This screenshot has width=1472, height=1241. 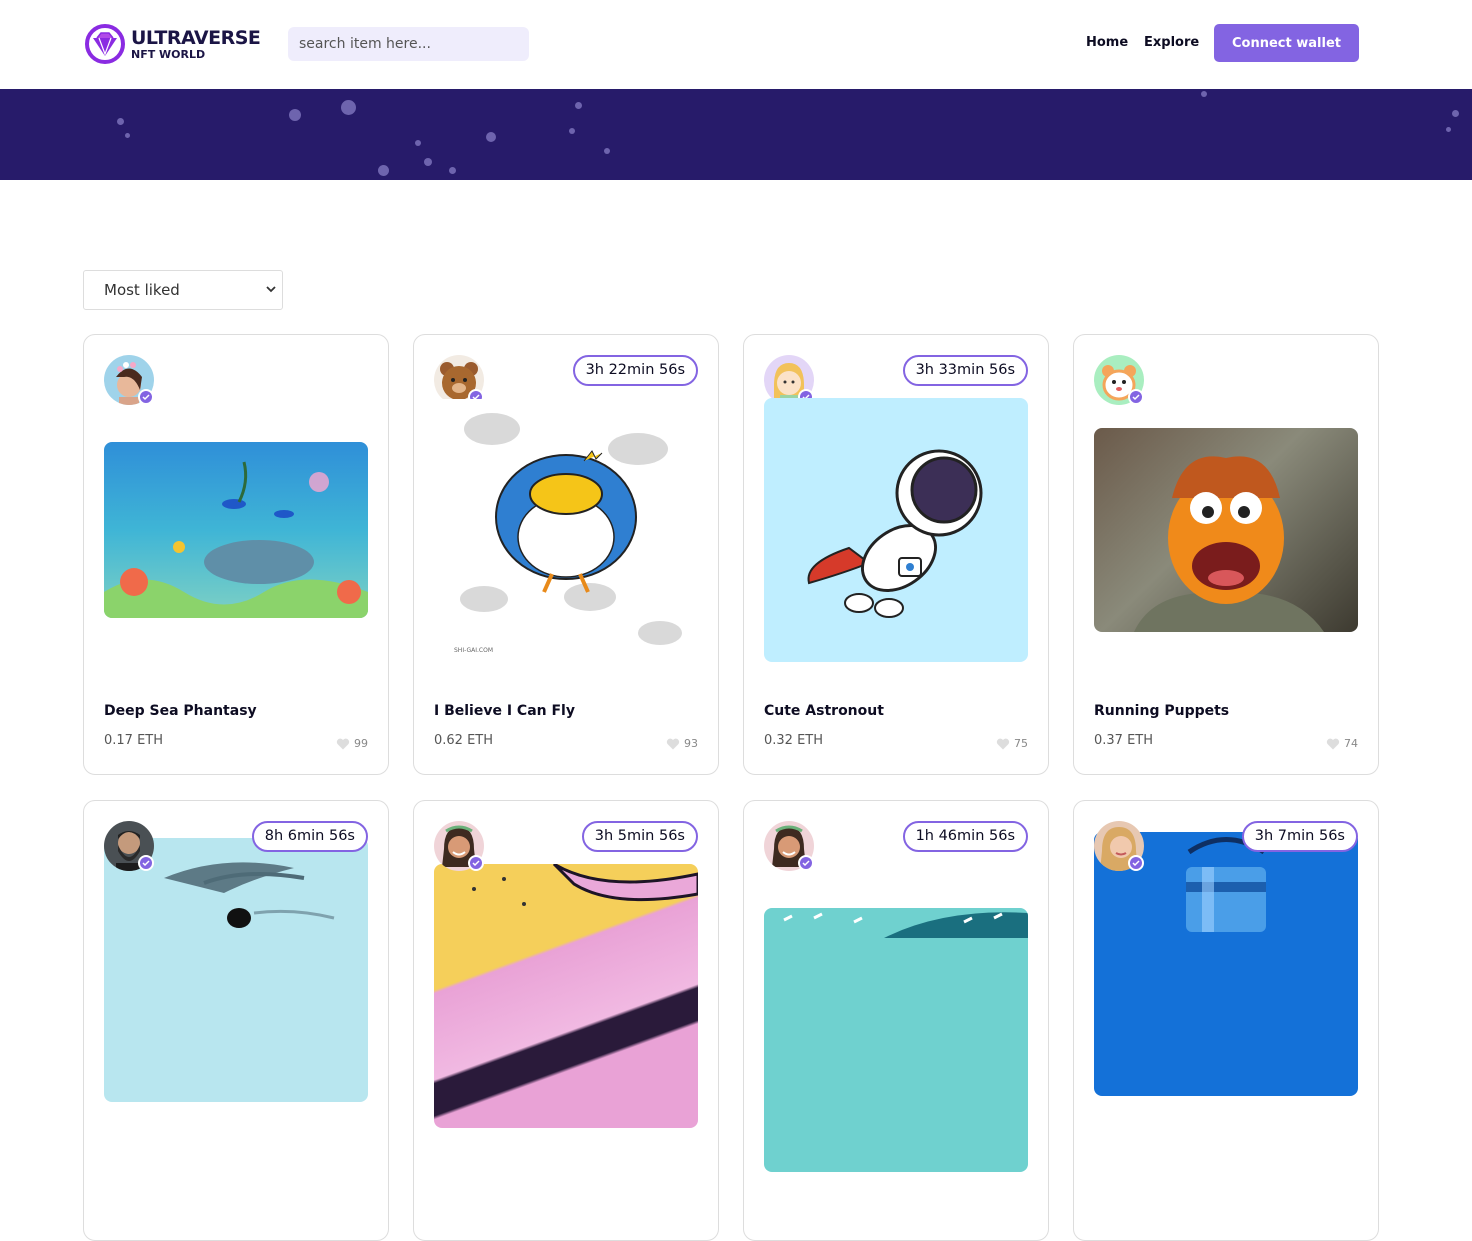 What do you see at coordinates (566, 996) in the screenshot?
I see `marble-paint-image` at bounding box center [566, 996].